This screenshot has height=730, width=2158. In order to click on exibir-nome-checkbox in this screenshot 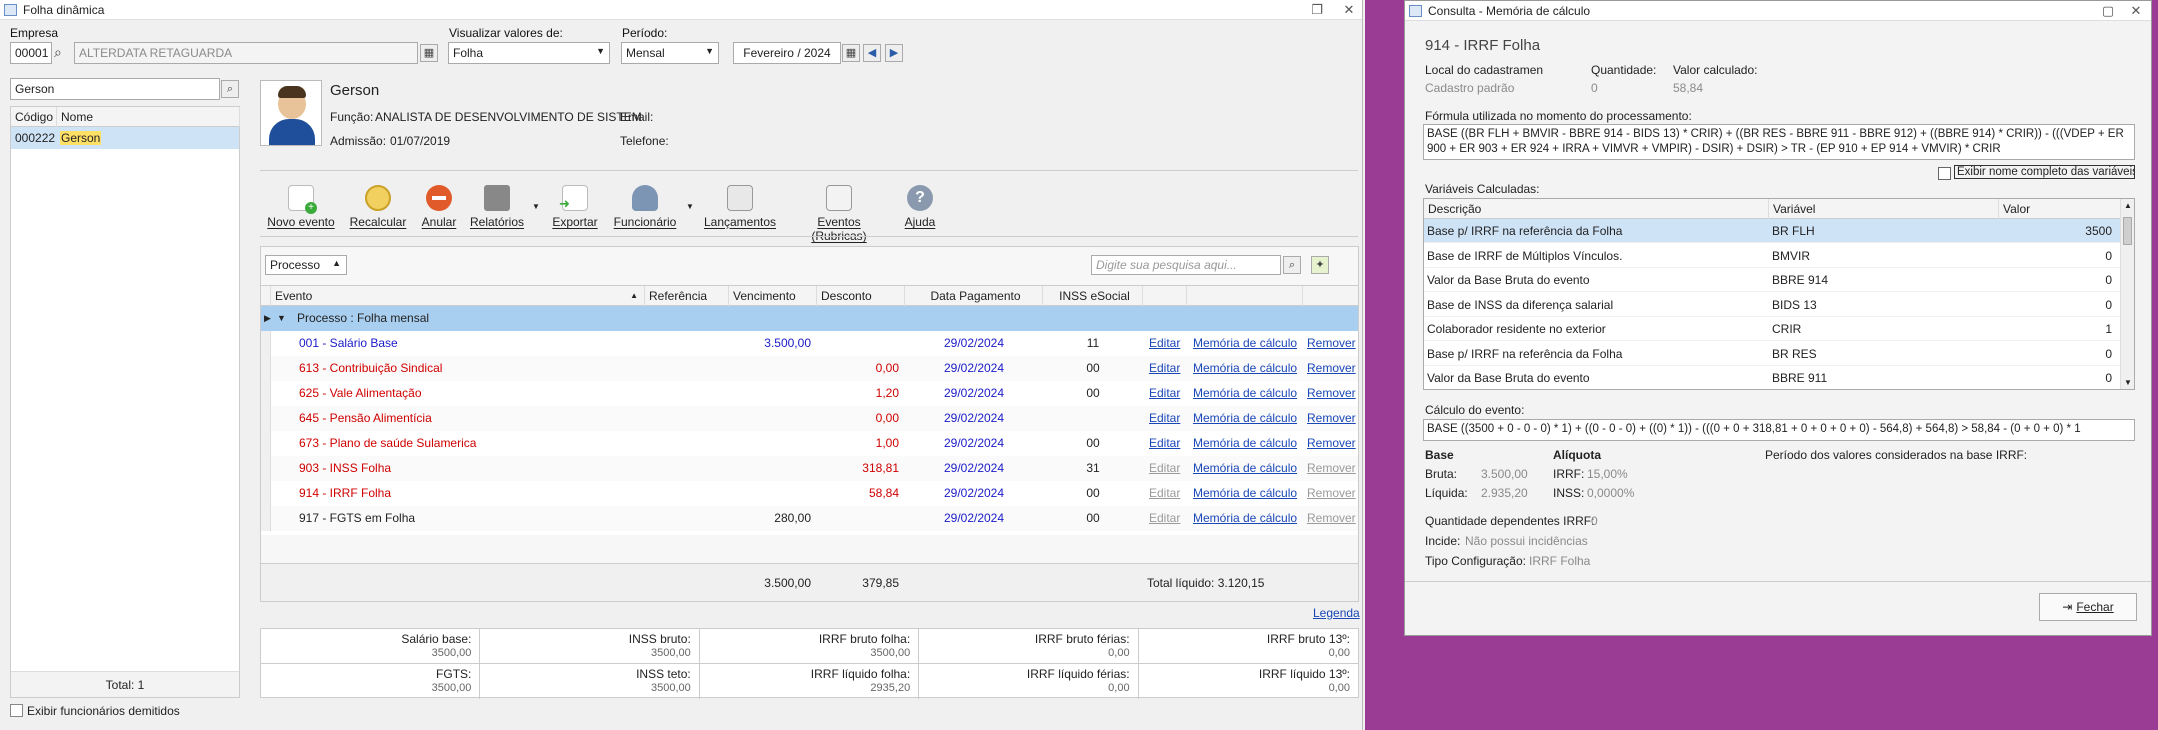, I will do `click(1944, 173)`.